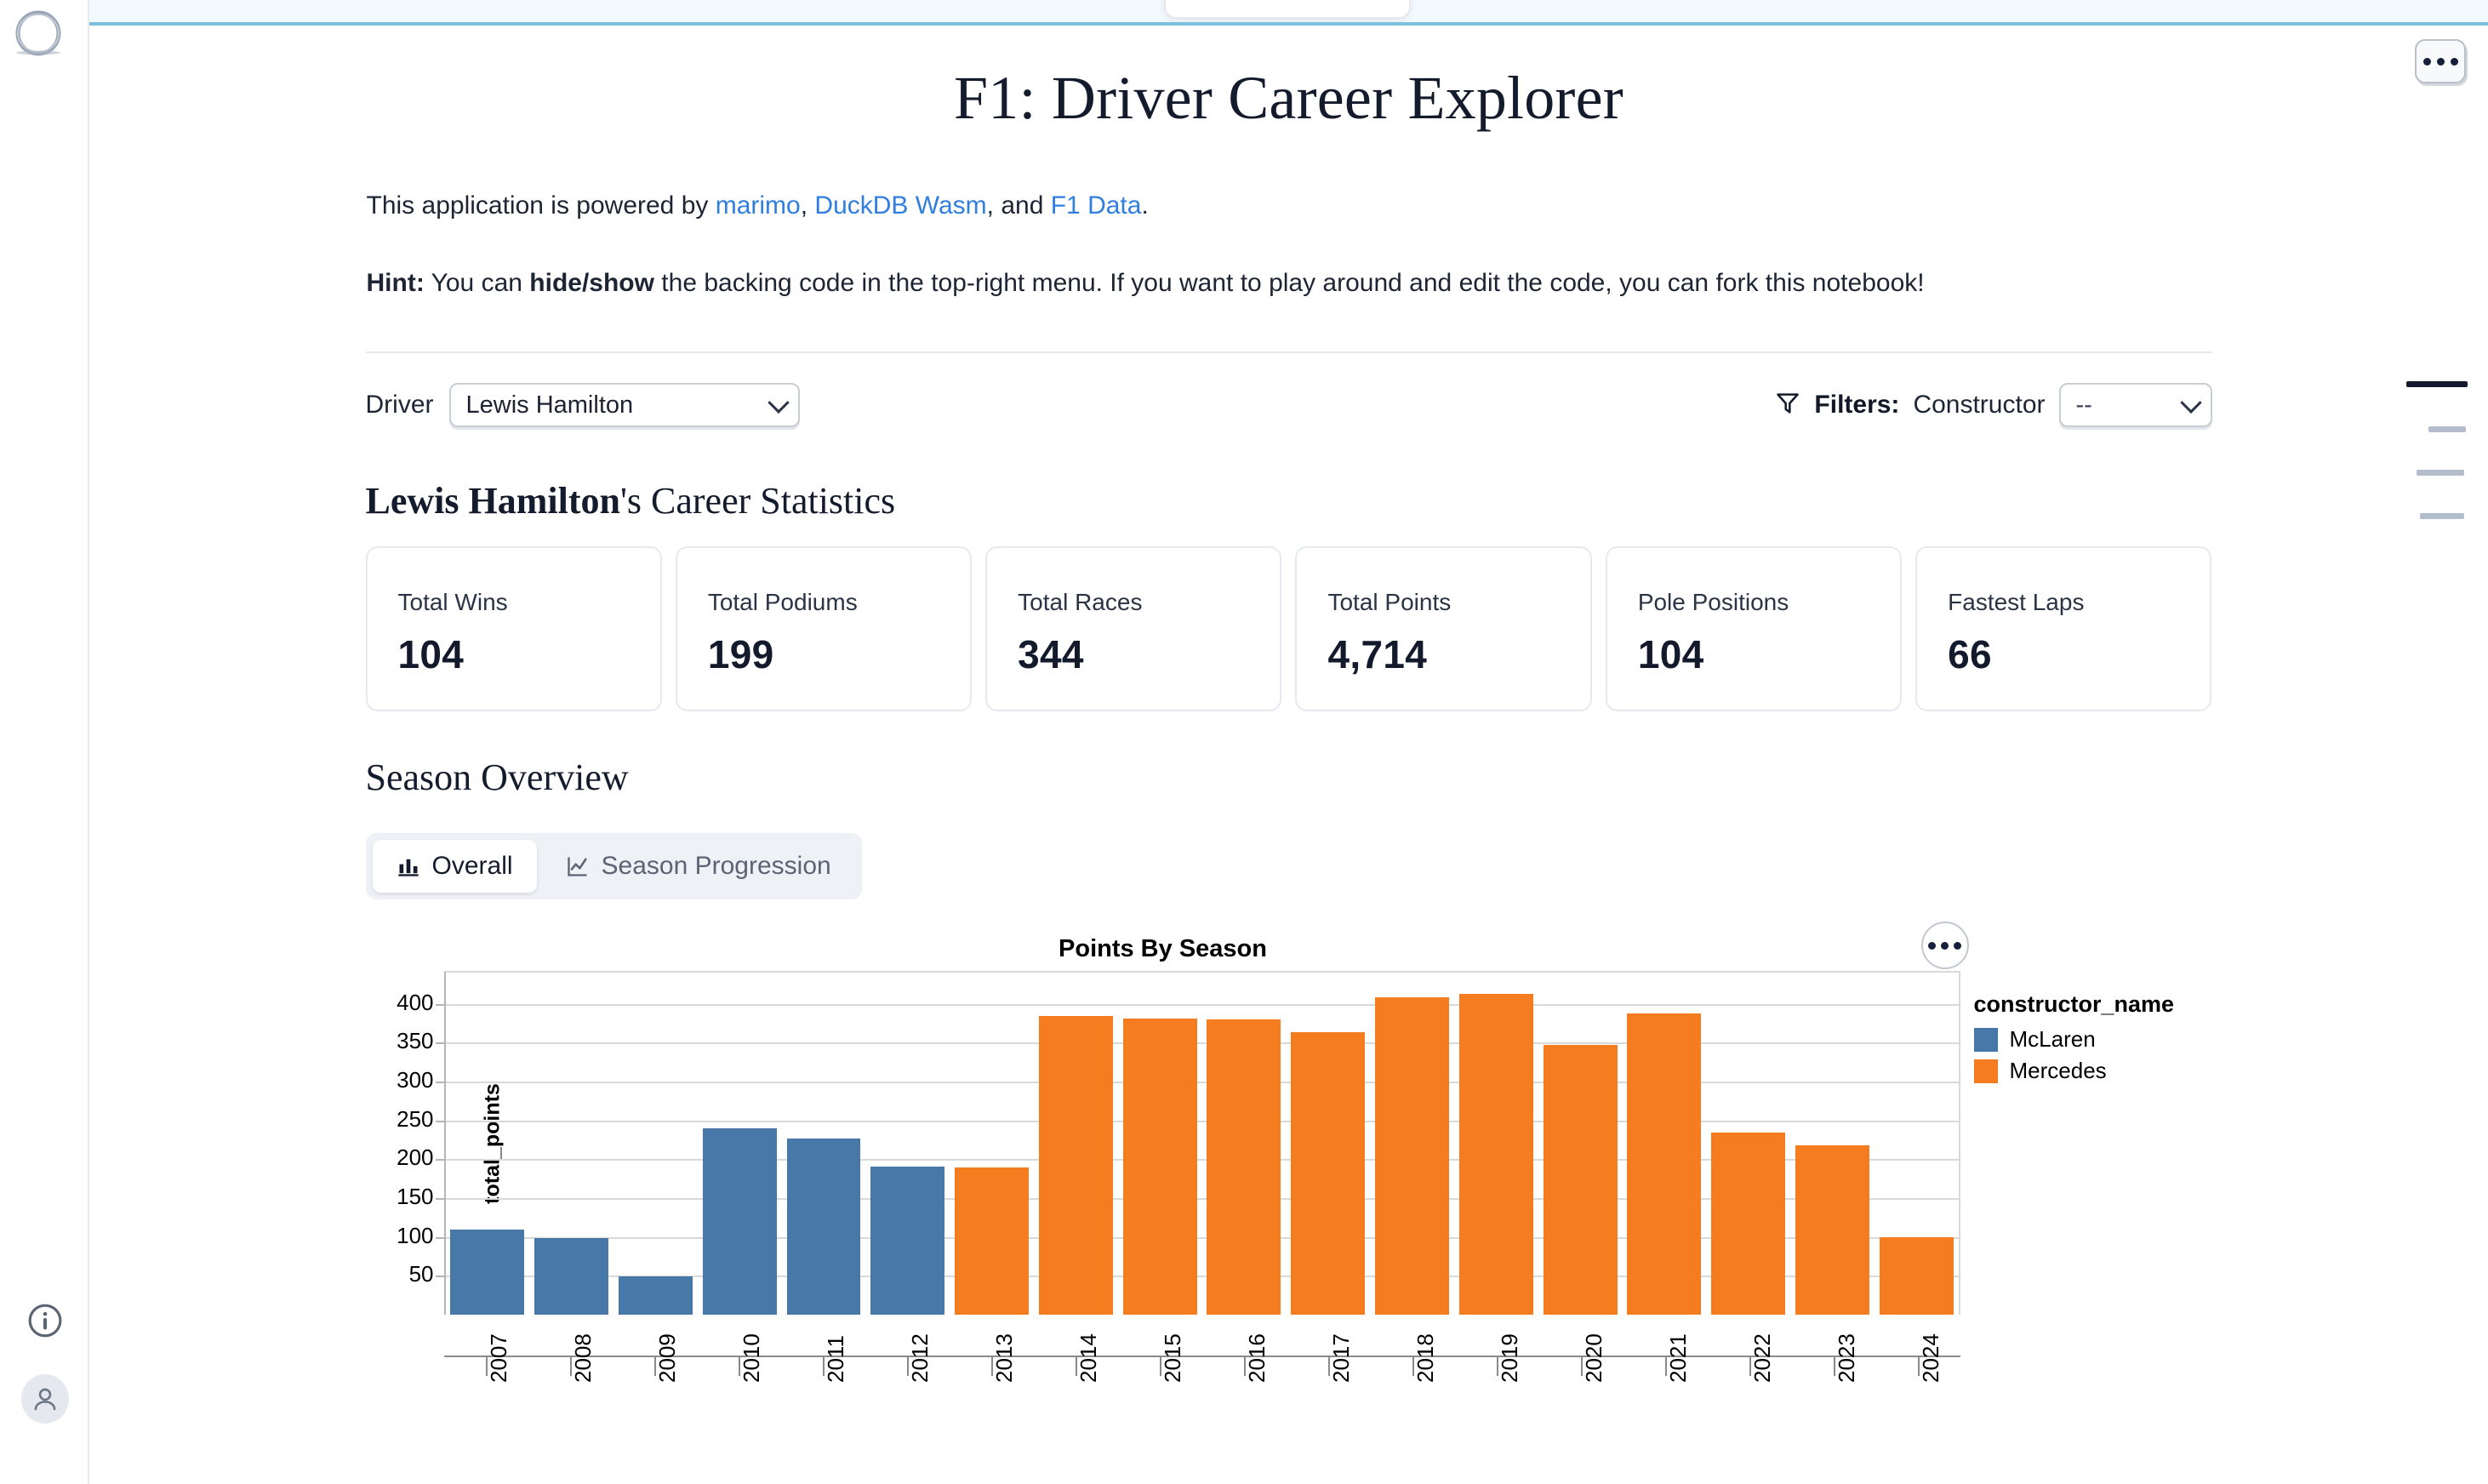 Image resolution: width=2488 pixels, height=1484 pixels. What do you see at coordinates (1096, 205) in the screenshot?
I see `link-f1-data: F1 Data` at bounding box center [1096, 205].